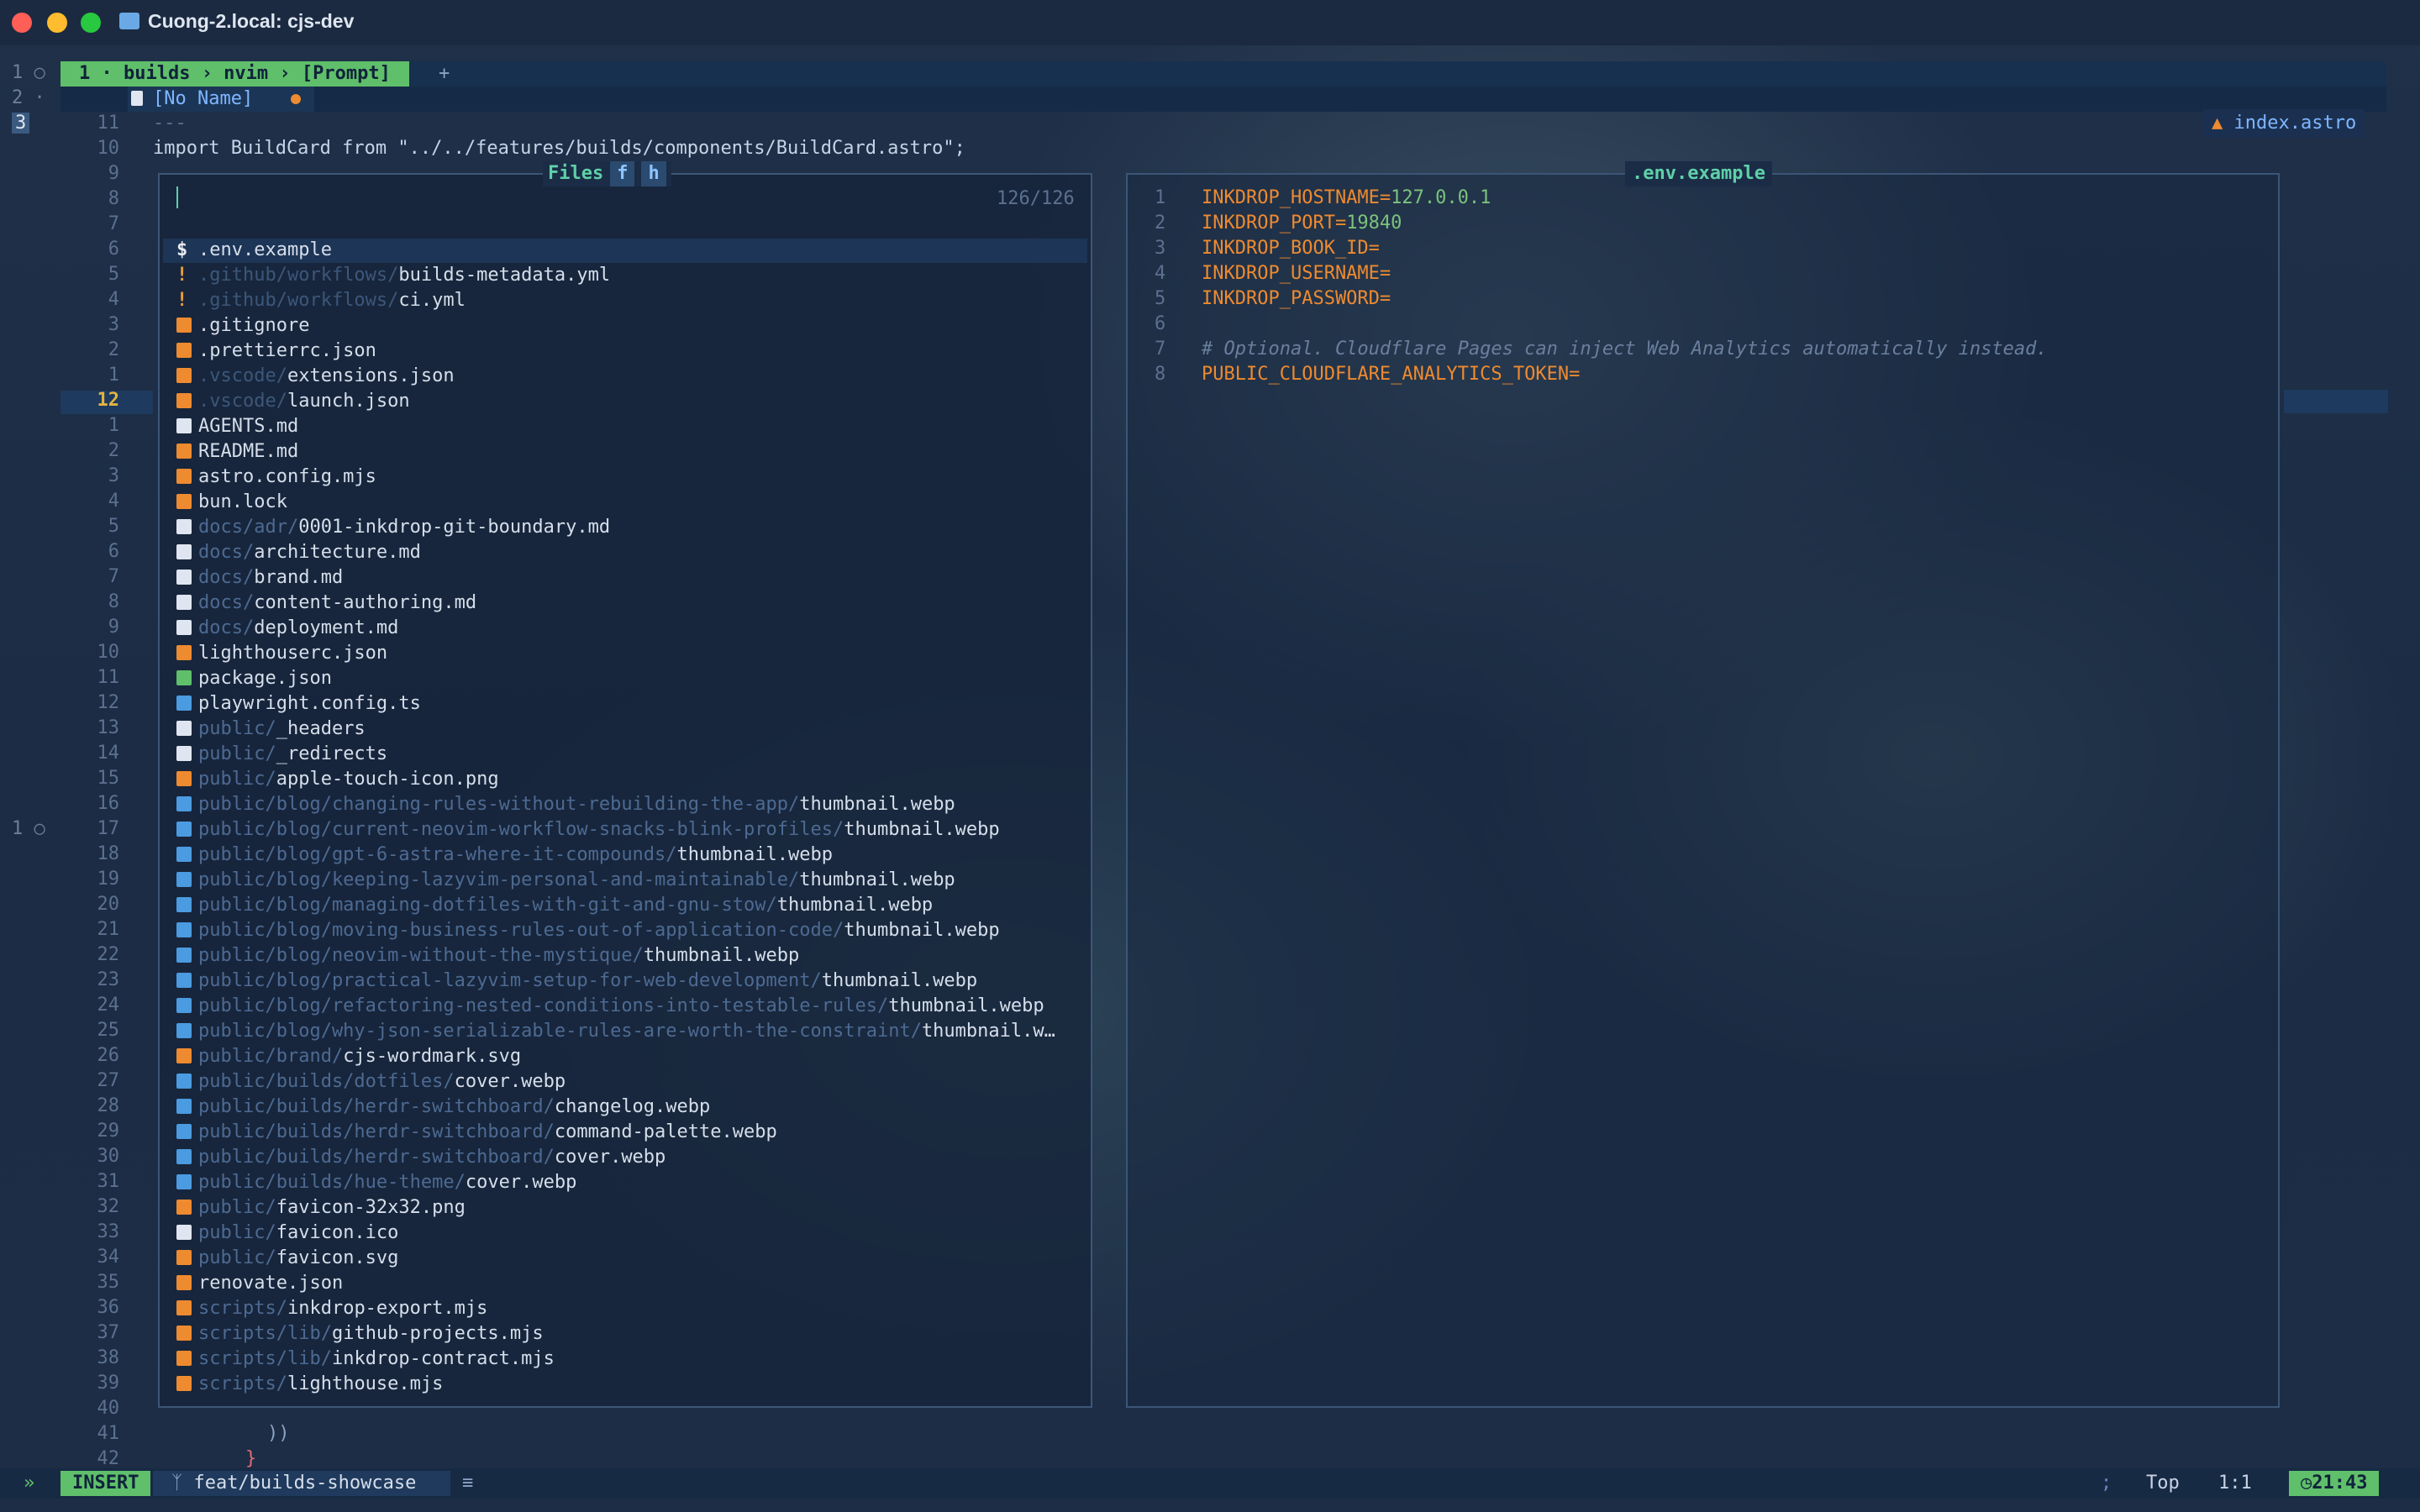  I want to click on picker-item: docs/architecture.md, so click(299, 552).